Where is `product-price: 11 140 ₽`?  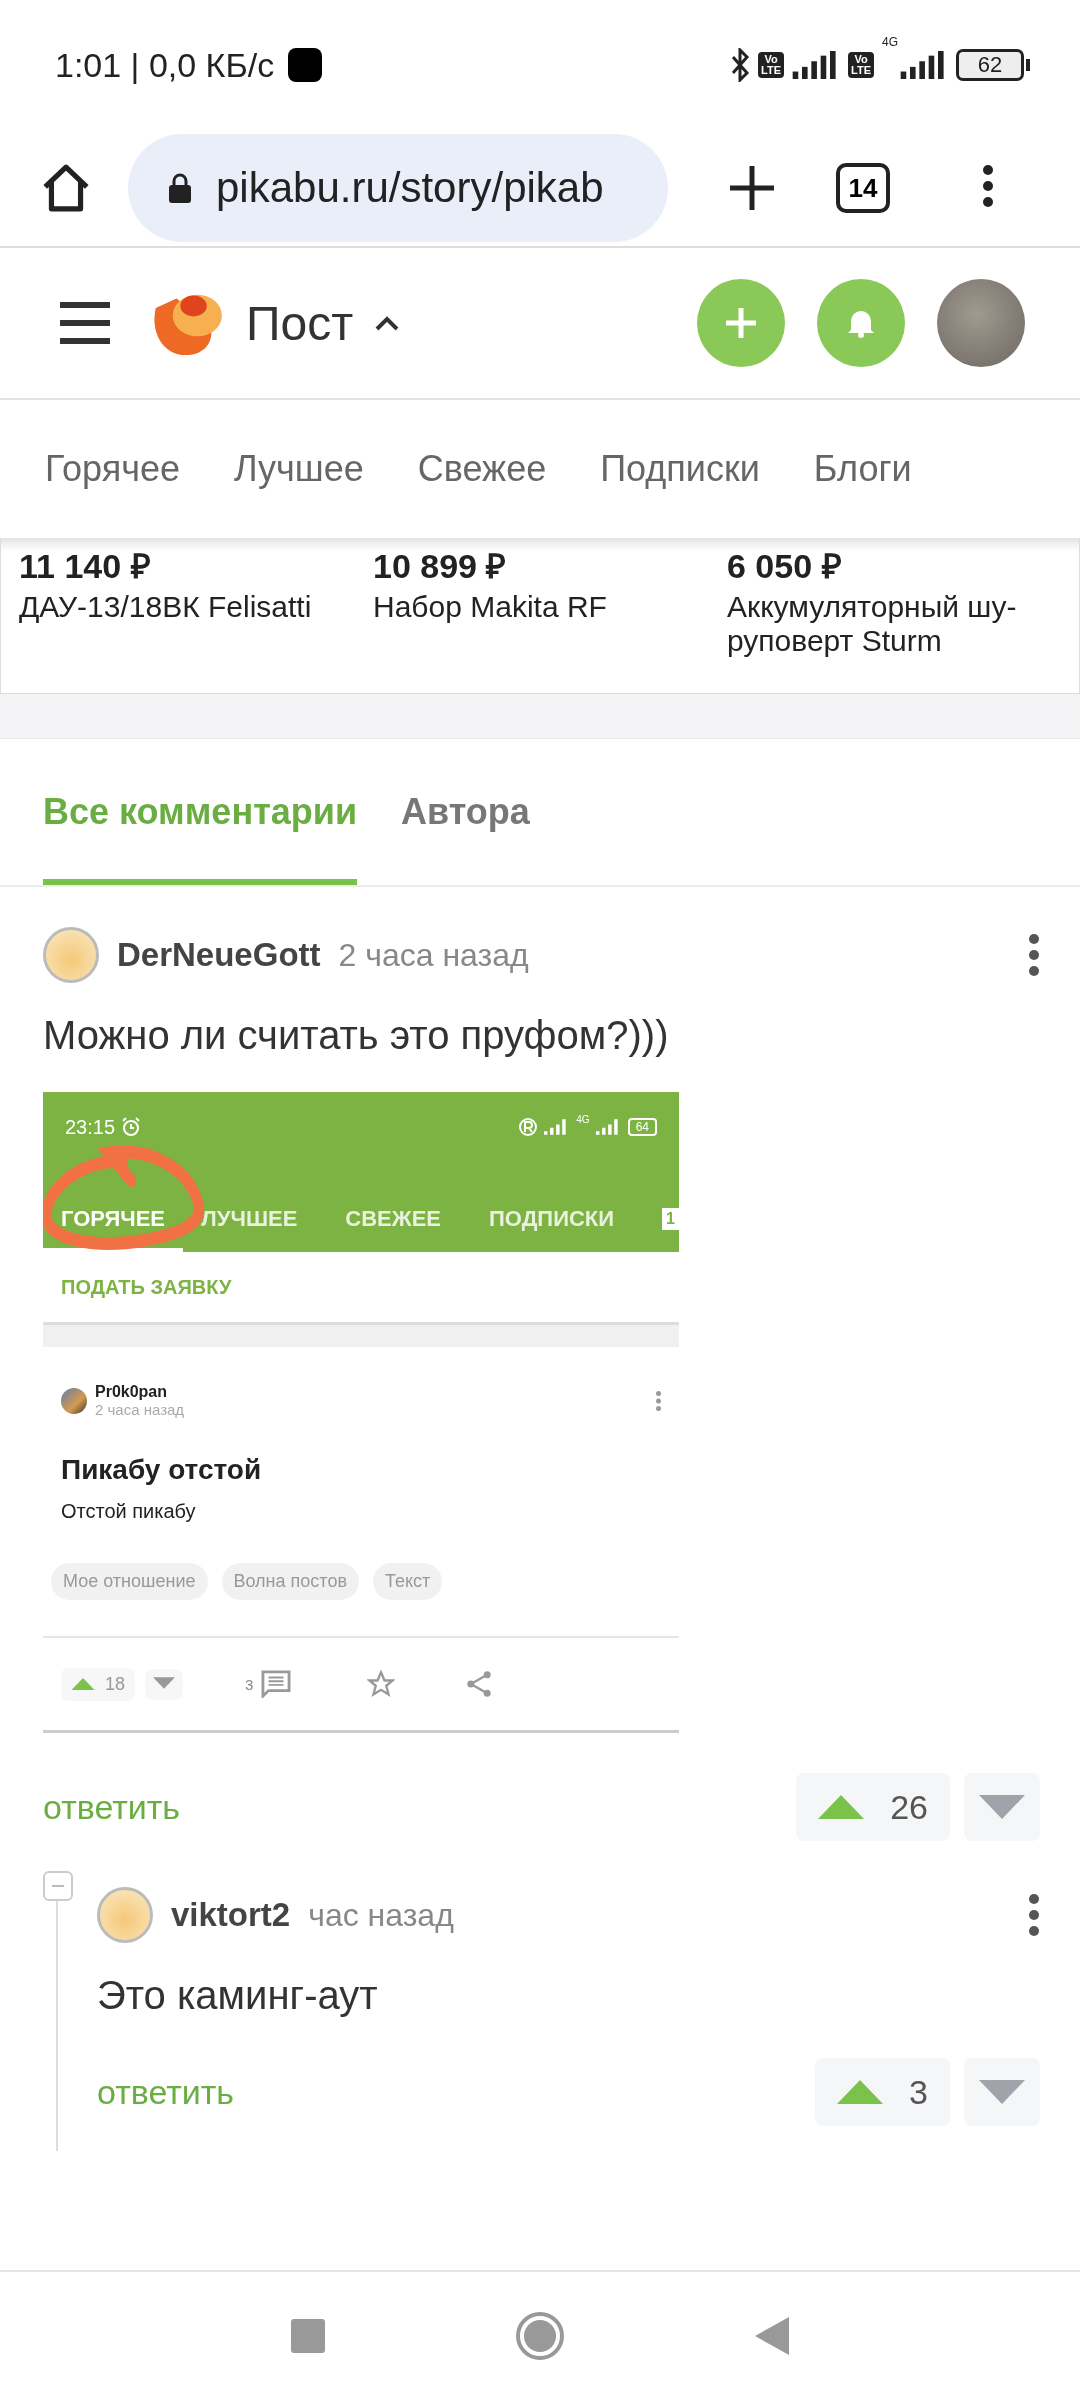
product-price: 11 140 ₽ is located at coordinates (187, 565).